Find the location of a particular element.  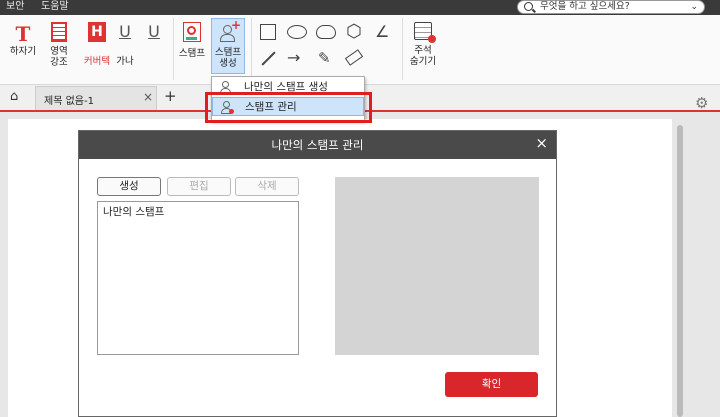

strikeout-icon: T is located at coordinates (23, 34).